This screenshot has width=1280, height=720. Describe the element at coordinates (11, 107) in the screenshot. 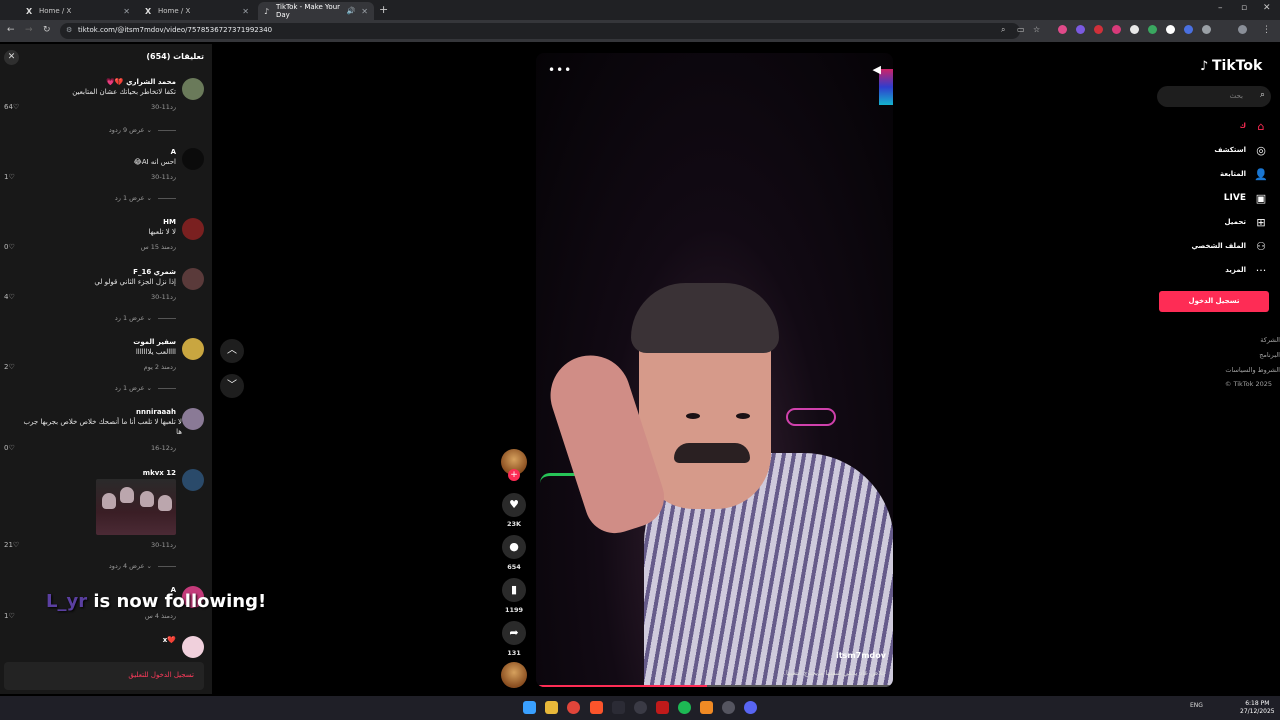

I see `comment-like: 64♡` at that location.